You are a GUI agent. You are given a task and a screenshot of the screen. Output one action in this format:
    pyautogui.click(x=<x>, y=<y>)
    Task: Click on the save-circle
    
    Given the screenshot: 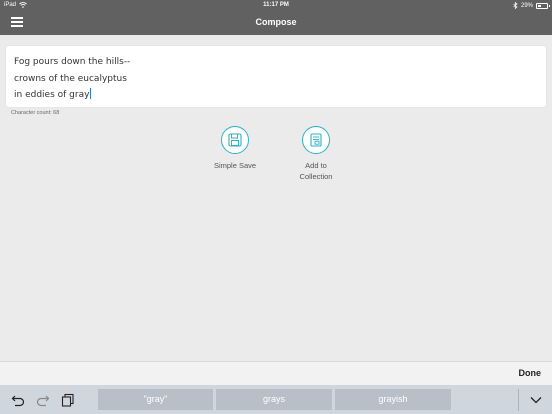 What is the action you would take?
    pyautogui.click(x=235, y=140)
    